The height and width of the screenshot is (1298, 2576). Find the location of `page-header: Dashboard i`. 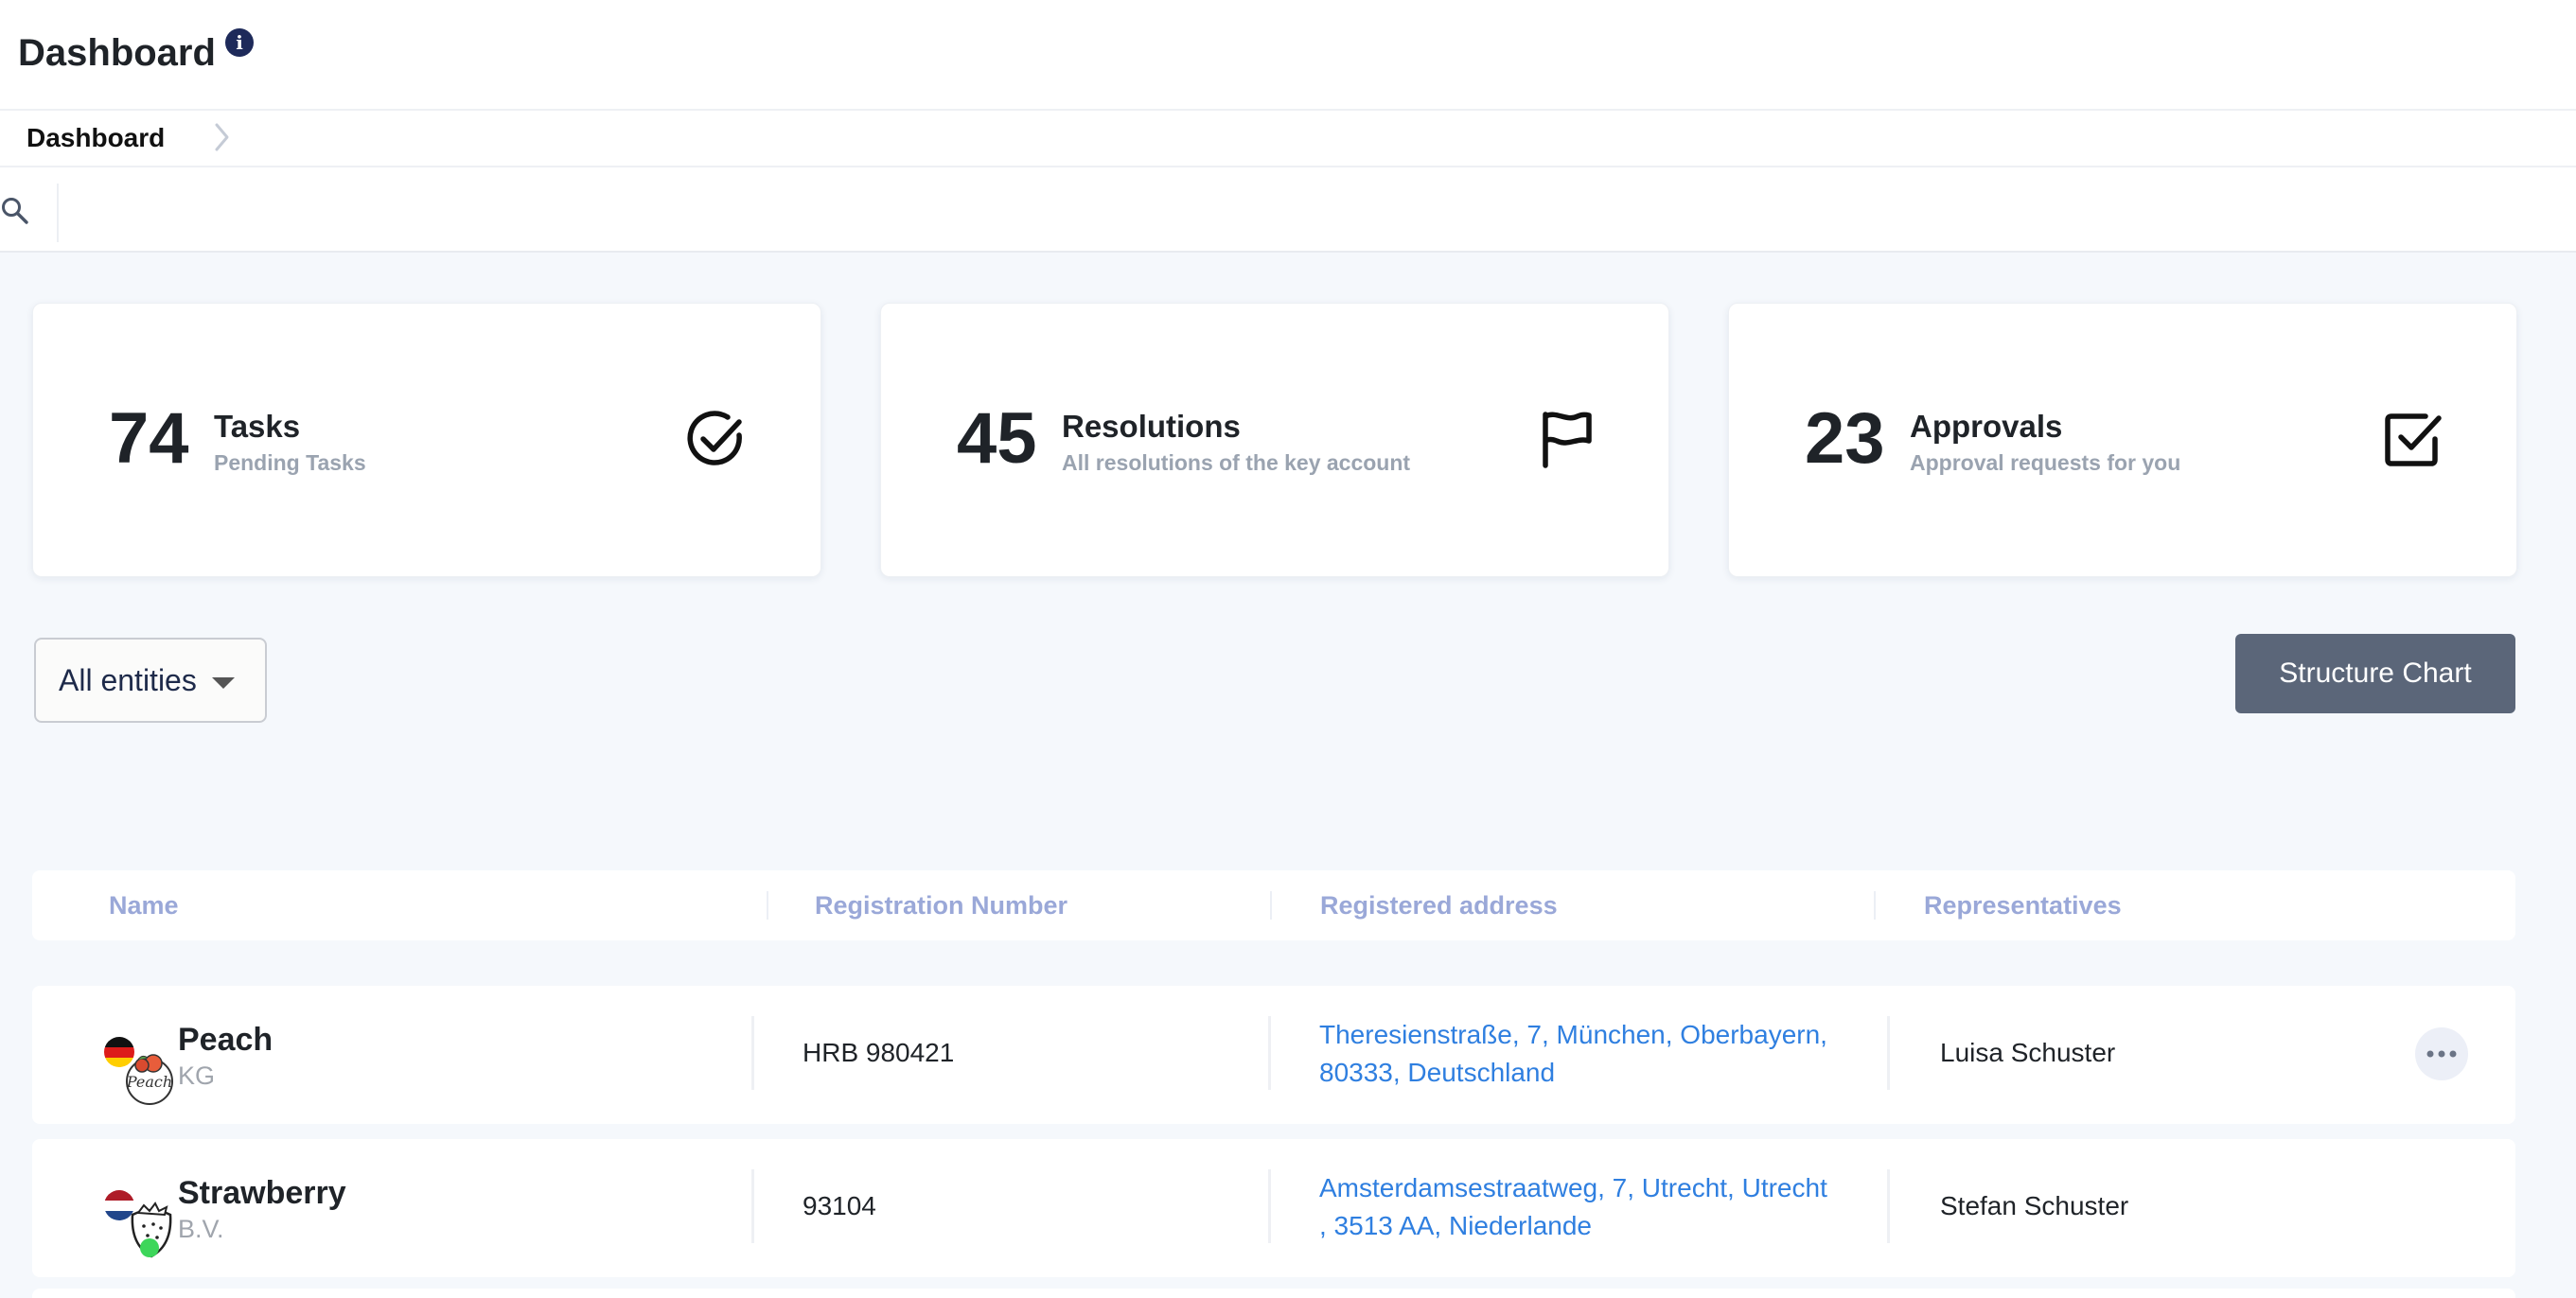

page-header: Dashboard i is located at coordinates (1288, 55).